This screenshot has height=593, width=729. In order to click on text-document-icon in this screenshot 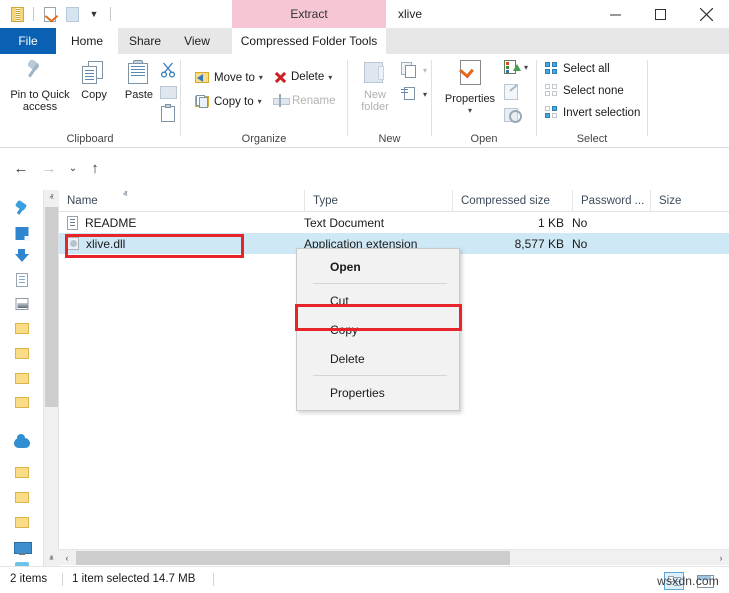, I will do `click(72, 222)`.